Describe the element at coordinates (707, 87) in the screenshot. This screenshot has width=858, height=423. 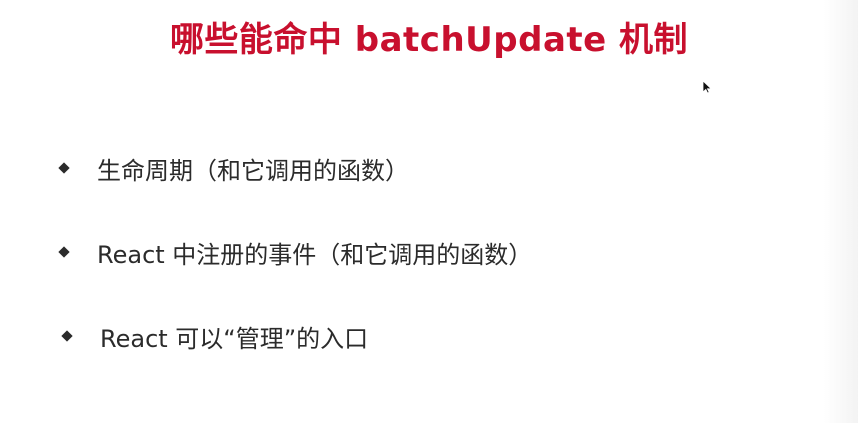
I see `mouse-cursor-icon` at that location.